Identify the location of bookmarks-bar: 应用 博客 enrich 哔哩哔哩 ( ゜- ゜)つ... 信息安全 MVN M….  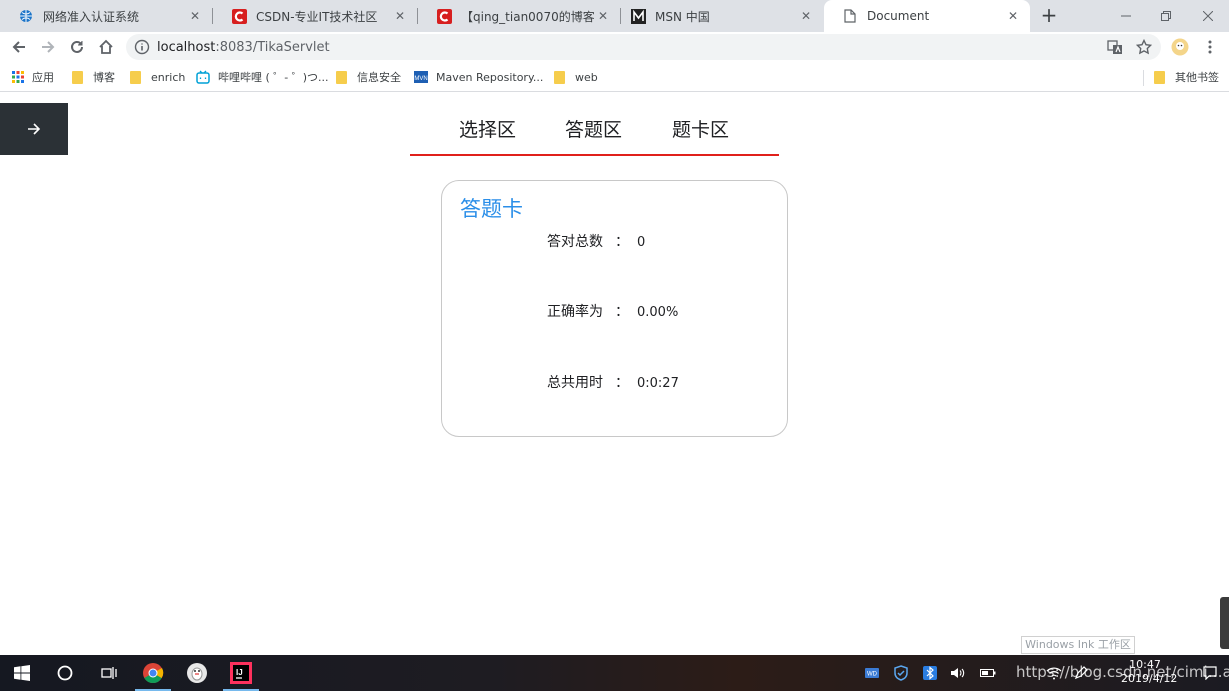
(614, 77).